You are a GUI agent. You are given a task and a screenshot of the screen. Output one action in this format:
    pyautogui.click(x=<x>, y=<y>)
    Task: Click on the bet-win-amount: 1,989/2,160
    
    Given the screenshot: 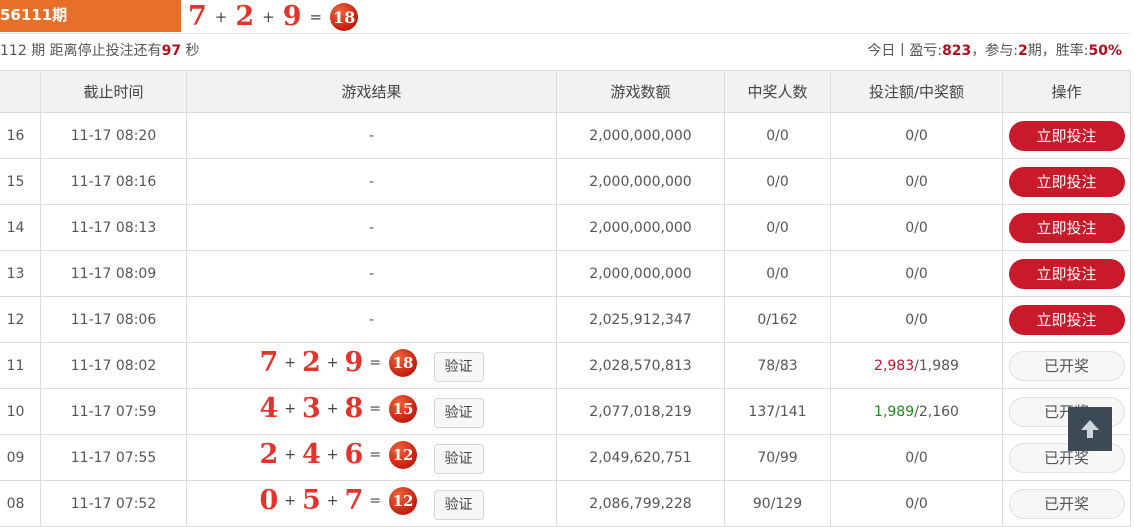 What is the action you would take?
    pyautogui.click(x=916, y=411)
    